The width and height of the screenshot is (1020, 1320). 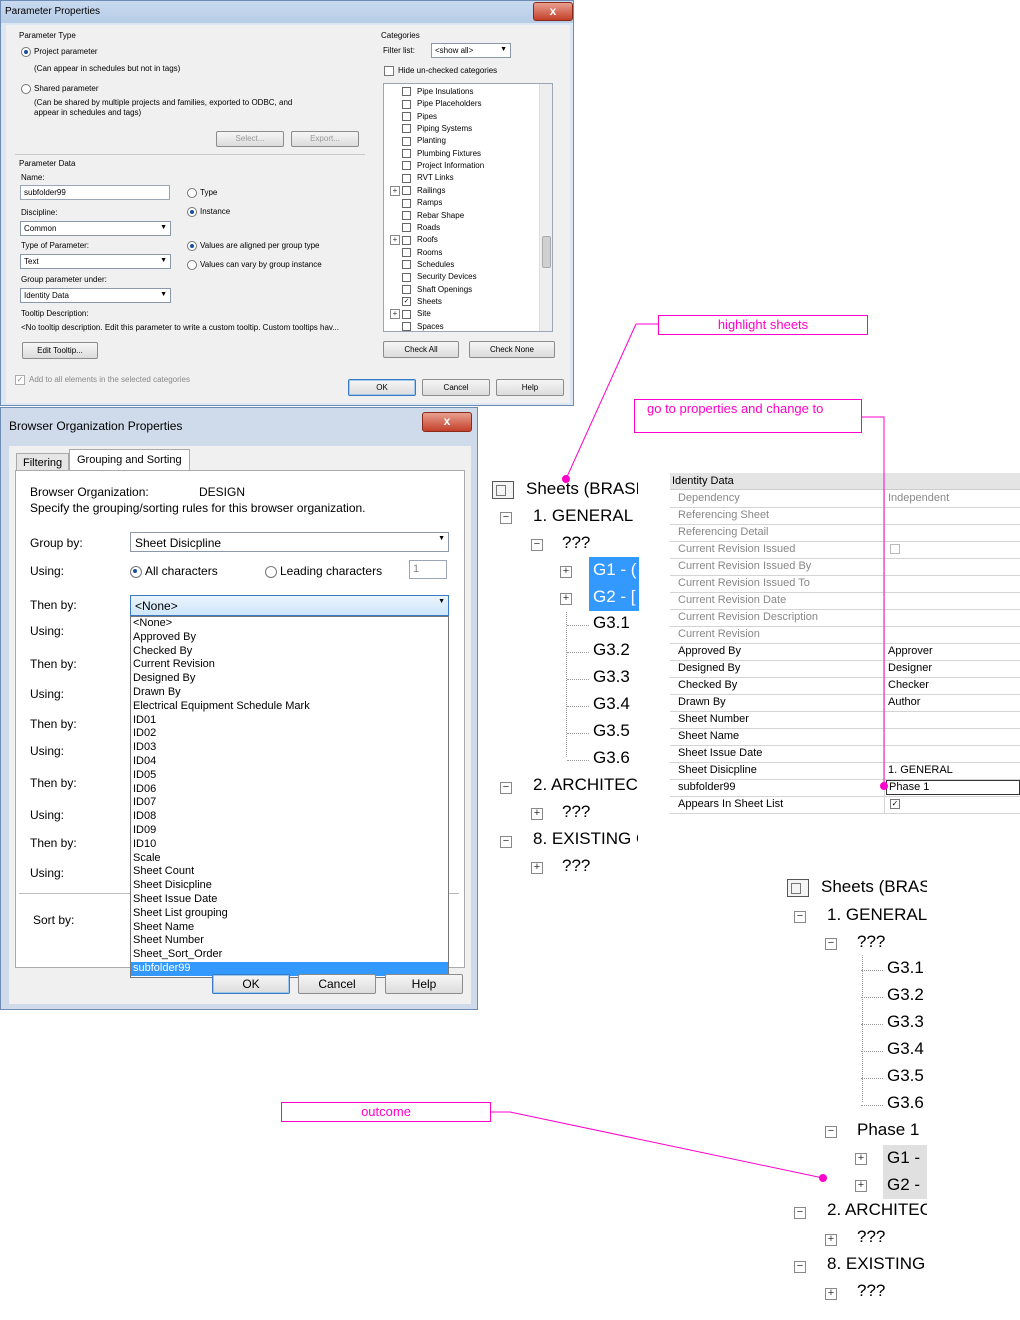 I want to click on annotation-outcome: outcome, so click(x=386, y=1112).